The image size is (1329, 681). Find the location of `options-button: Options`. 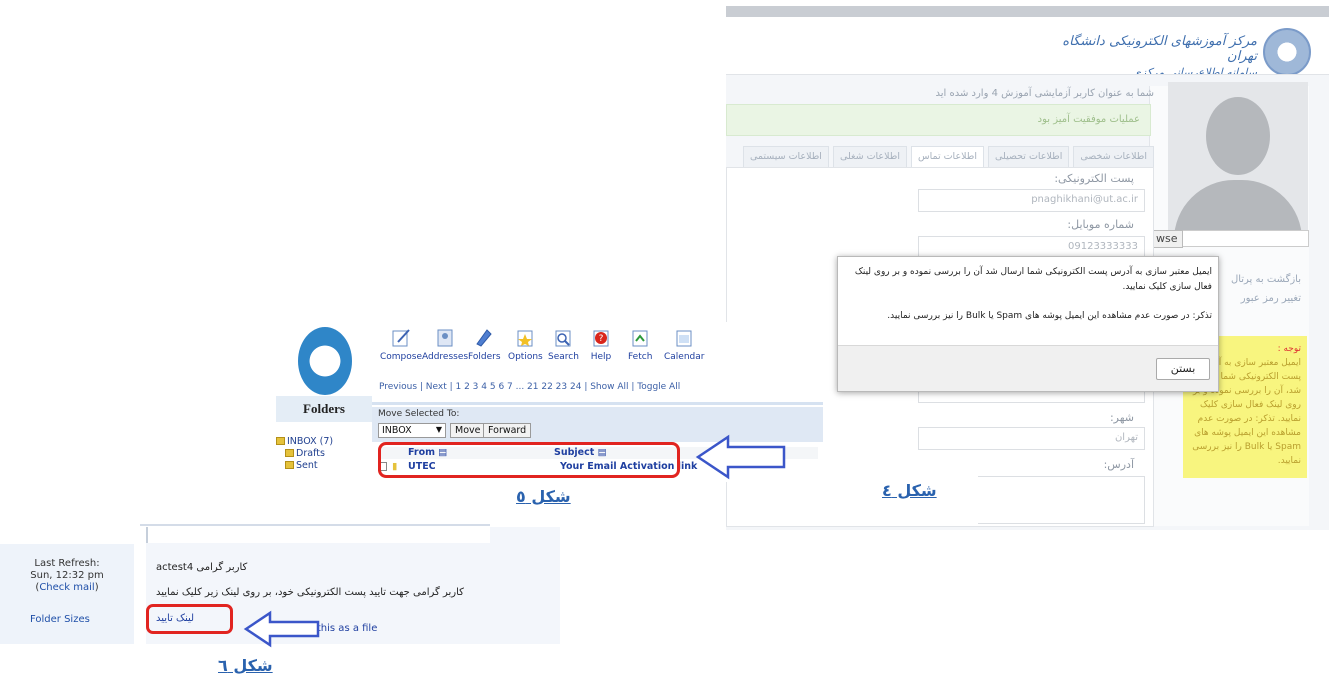

options-button: Options is located at coordinates (525, 345).